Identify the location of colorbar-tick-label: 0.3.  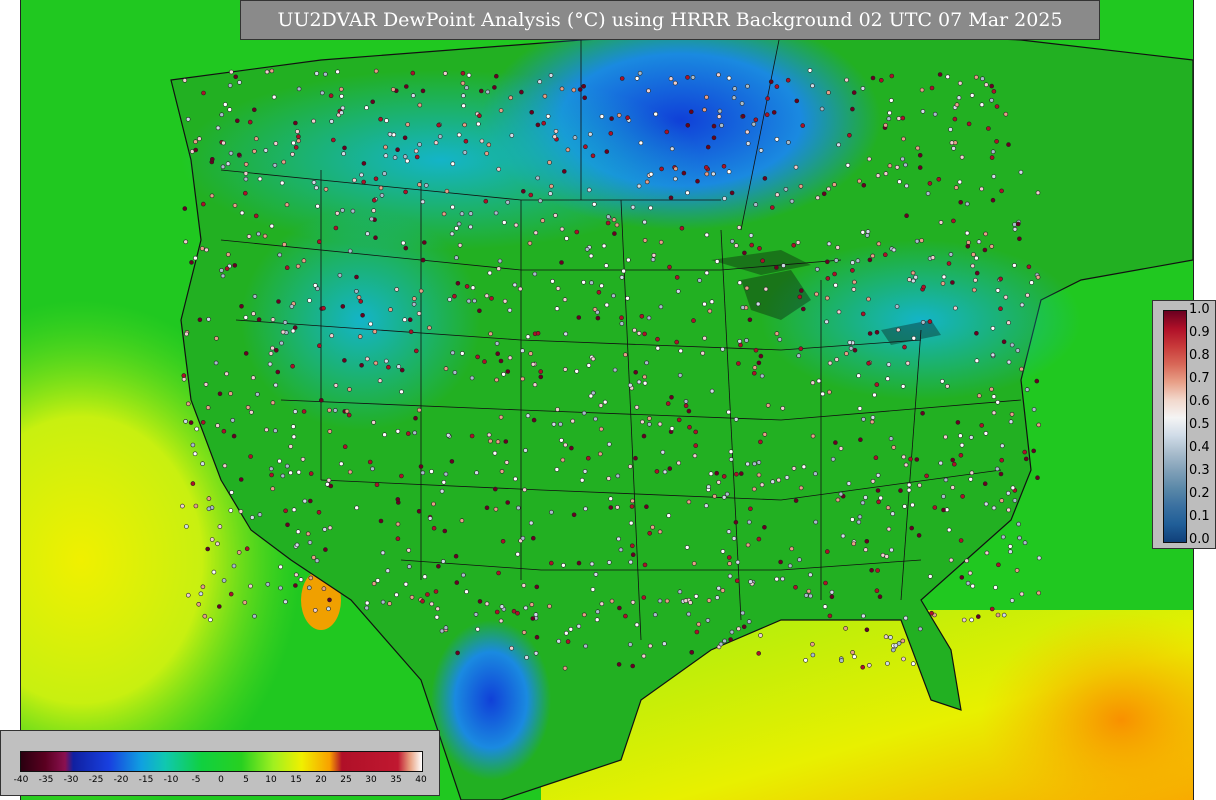
(1199, 470).